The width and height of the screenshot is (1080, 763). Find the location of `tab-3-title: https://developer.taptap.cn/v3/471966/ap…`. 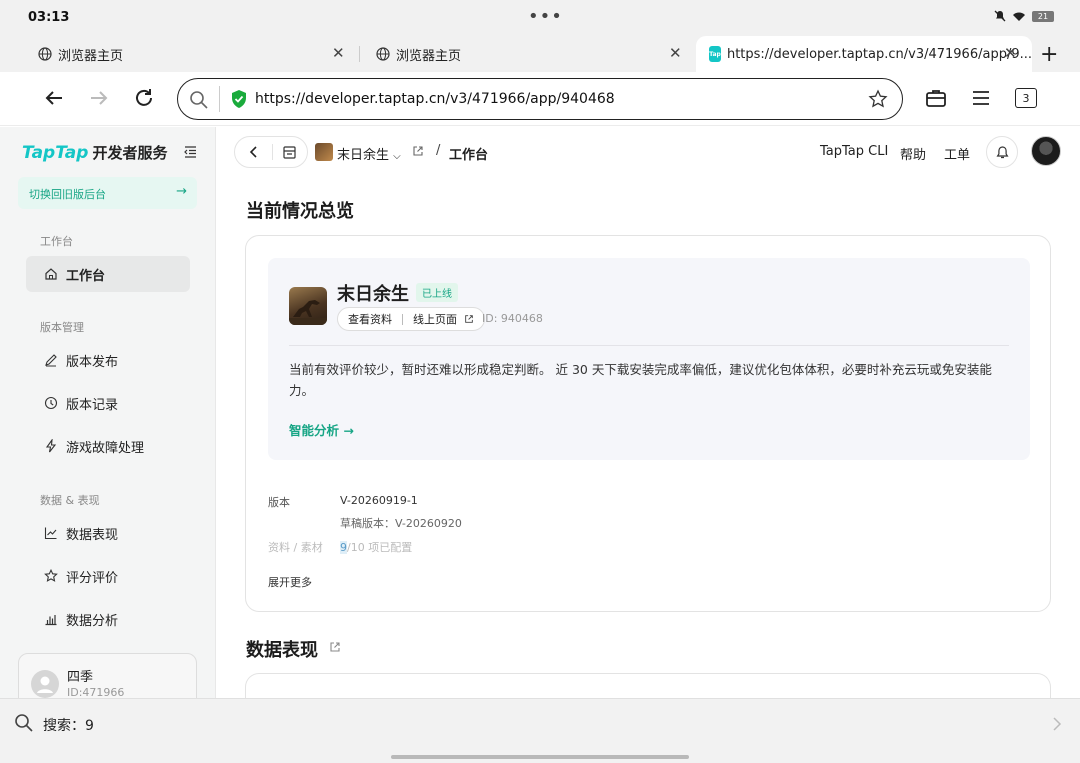

tab-3-title: https://developer.taptap.cn/v3/471966/ap… is located at coordinates (879, 54).